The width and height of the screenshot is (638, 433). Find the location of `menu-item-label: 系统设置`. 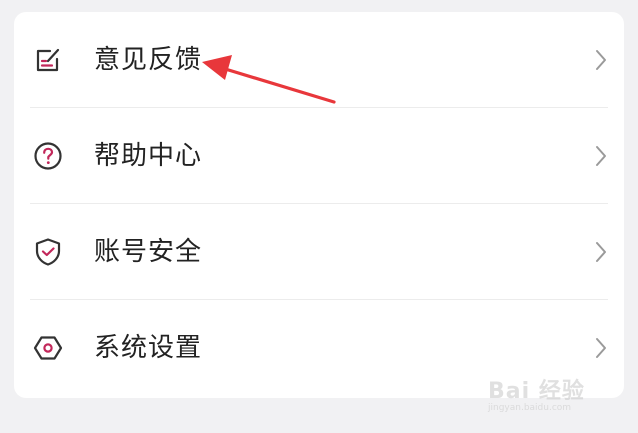

menu-item-label: 系统设置 is located at coordinates (148, 348).